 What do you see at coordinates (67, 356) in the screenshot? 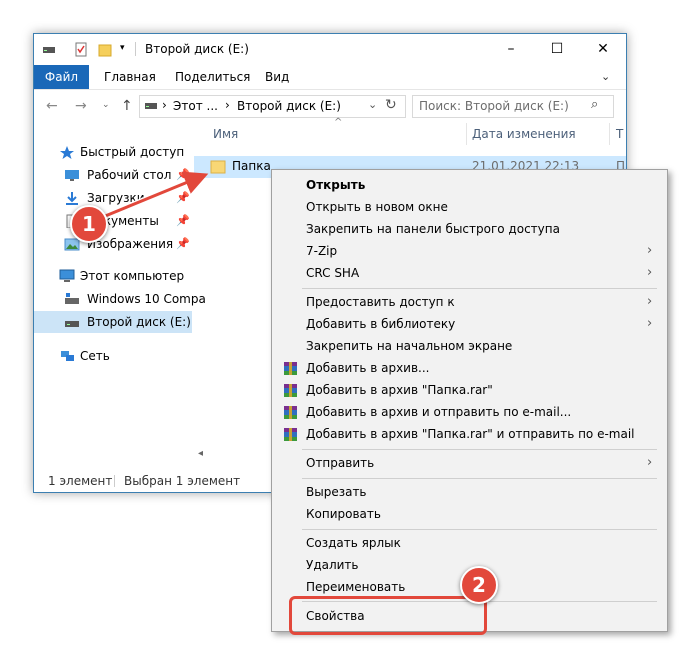
I see `network-icon` at bounding box center [67, 356].